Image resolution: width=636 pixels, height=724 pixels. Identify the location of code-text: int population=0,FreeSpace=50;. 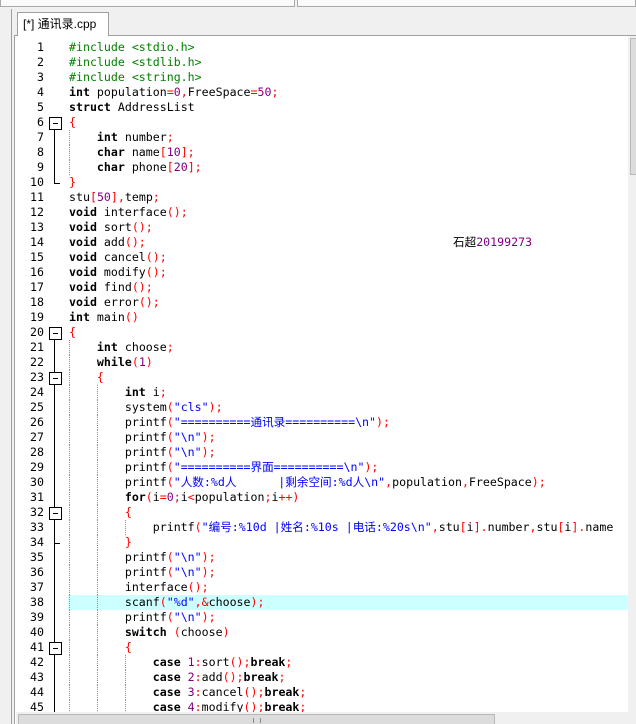
(348, 92).